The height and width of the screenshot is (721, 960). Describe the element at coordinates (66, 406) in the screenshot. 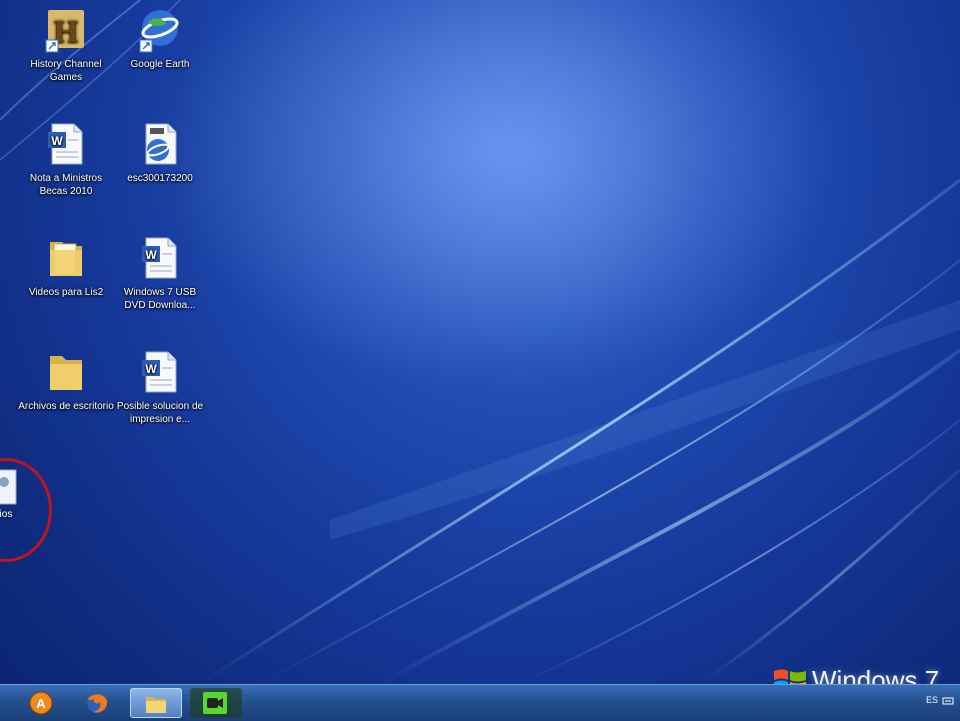

I see `desktop-icon-label: Archivos de escritorio` at that location.